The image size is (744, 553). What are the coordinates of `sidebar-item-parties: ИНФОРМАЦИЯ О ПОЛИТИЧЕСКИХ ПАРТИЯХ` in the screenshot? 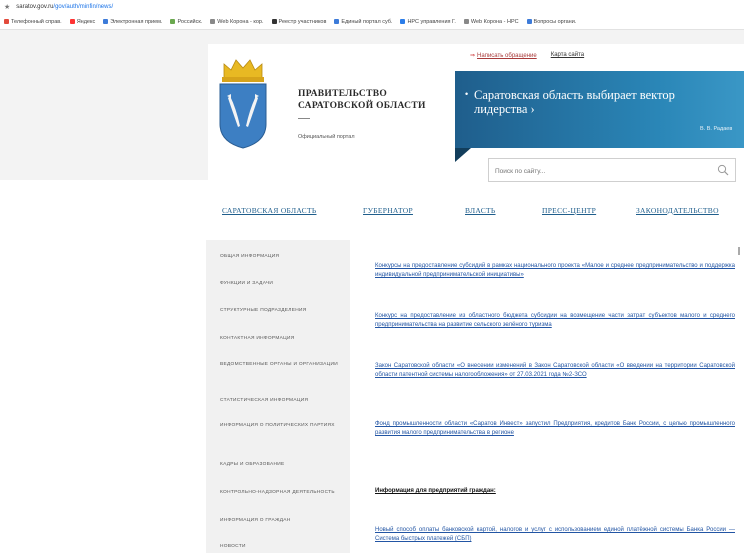 It's located at (281, 426).